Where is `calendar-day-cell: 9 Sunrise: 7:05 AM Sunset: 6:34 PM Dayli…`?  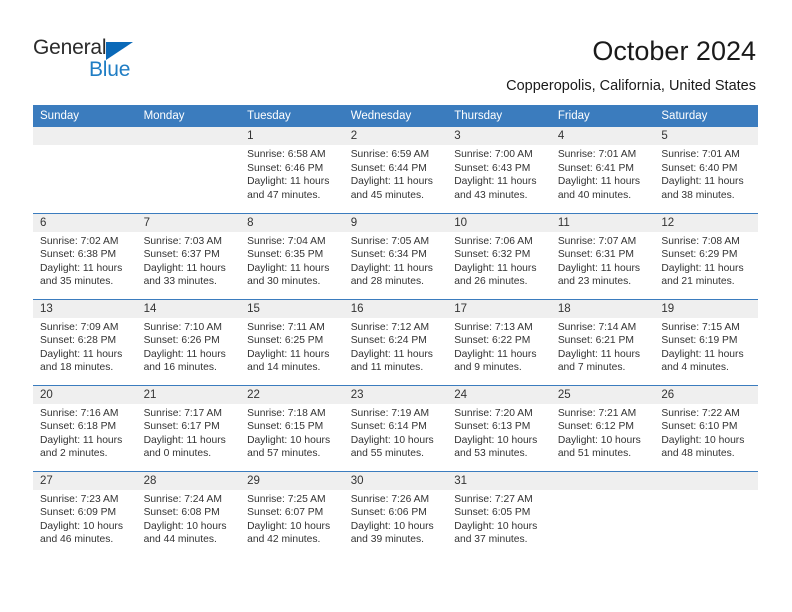
calendar-day-cell: 9 Sunrise: 7:05 AM Sunset: 6:34 PM Dayli… is located at coordinates (395, 255).